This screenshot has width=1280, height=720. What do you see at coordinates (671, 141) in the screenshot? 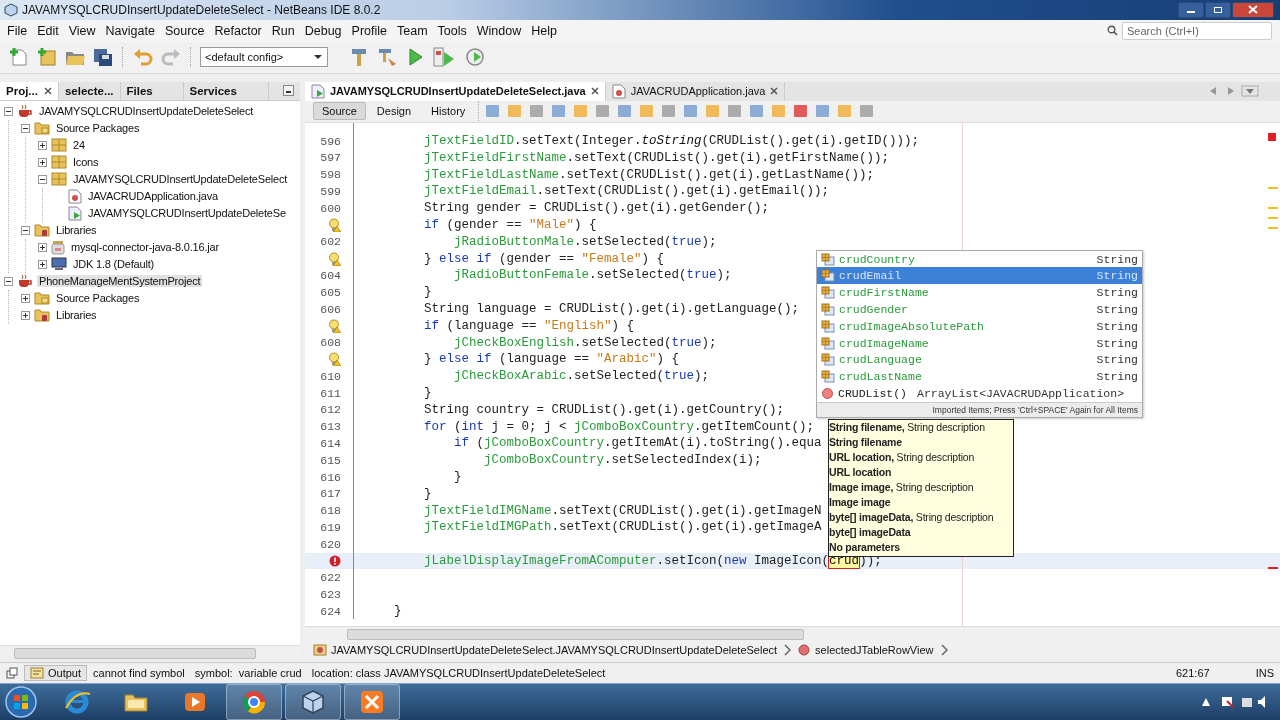
I see `code-line: jTextFieldID.setText(Integer.toString(CRUDList().get(i).getID()));` at bounding box center [671, 141].